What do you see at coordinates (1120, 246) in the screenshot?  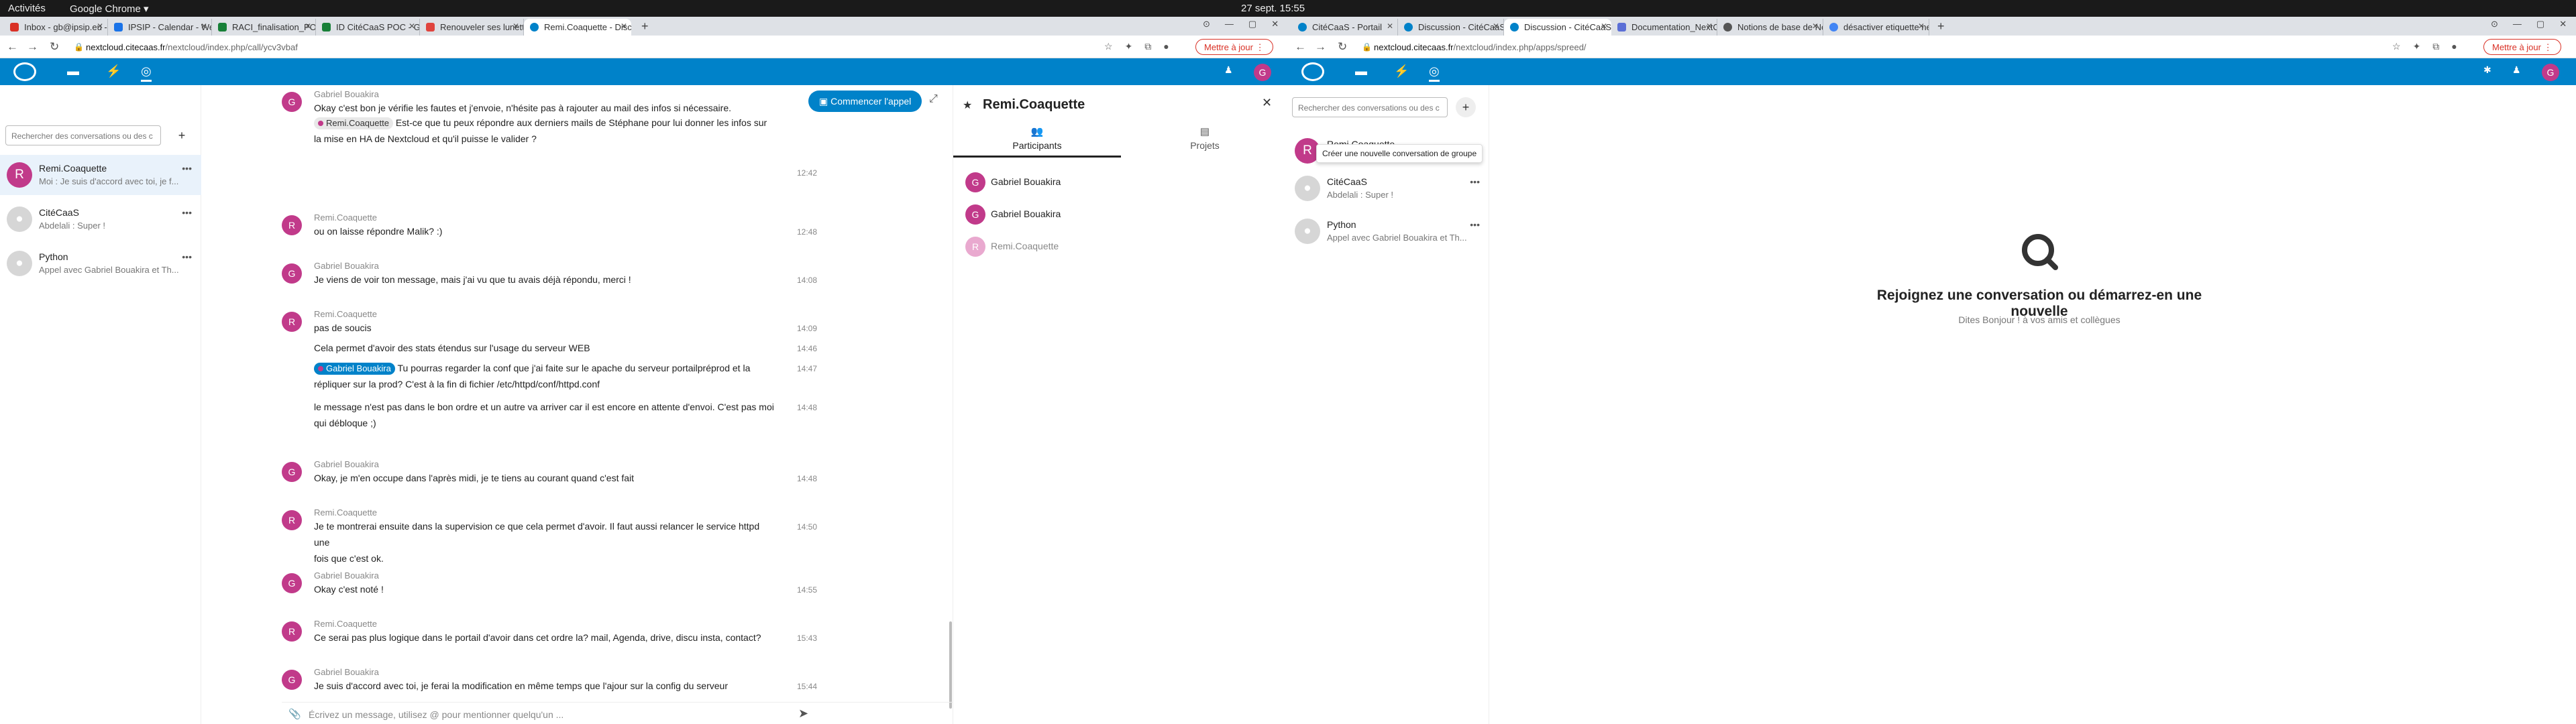 I see `participant-item: R Remi.Coaquette` at bounding box center [1120, 246].